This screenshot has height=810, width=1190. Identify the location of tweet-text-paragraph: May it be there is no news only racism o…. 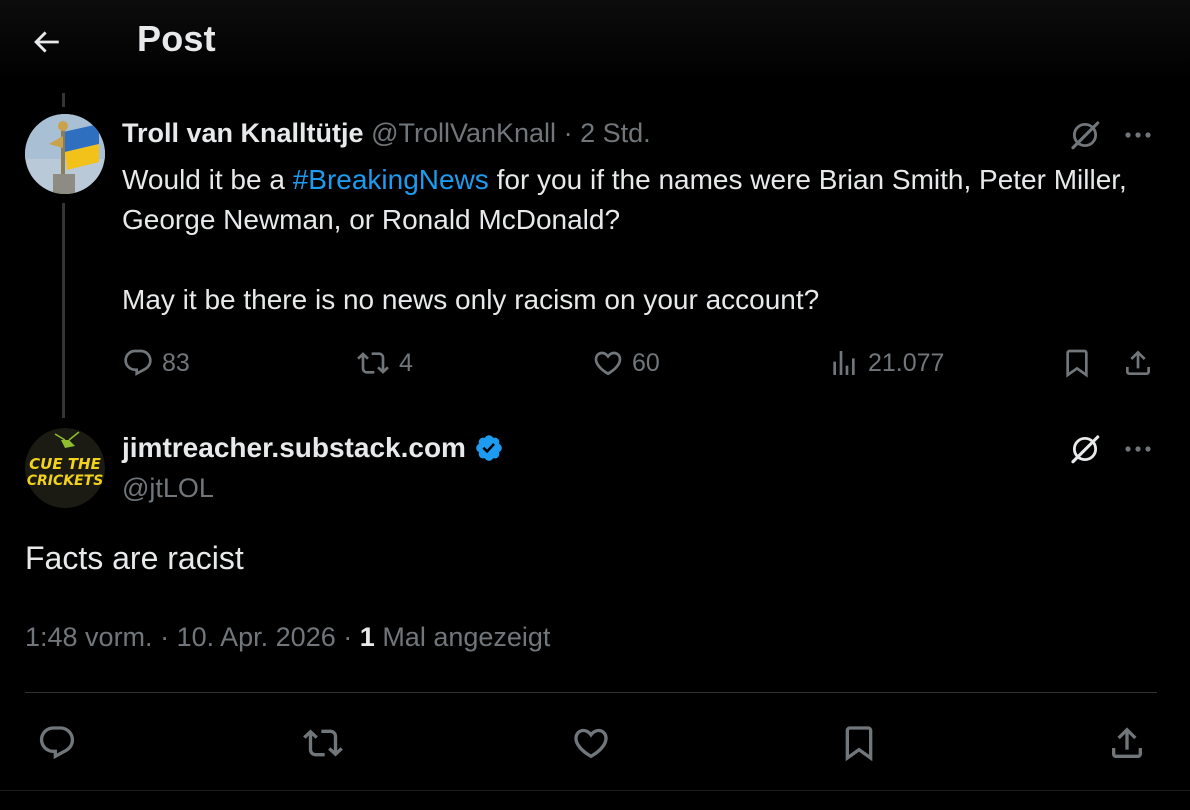
(471, 299).